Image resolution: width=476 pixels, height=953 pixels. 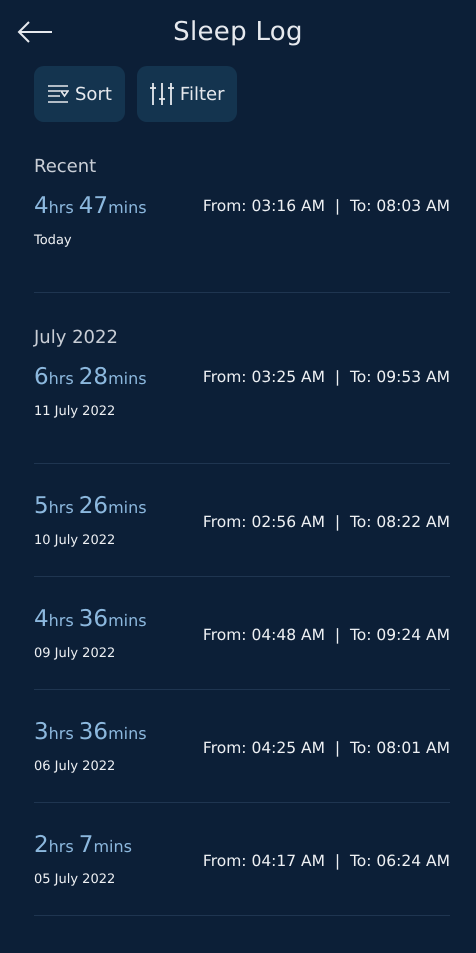 What do you see at coordinates (326, 748) in the screenshot?
I see `time-range: From: 04:25 AM | To: 08:01 AM` at bounding box center [326, 748].